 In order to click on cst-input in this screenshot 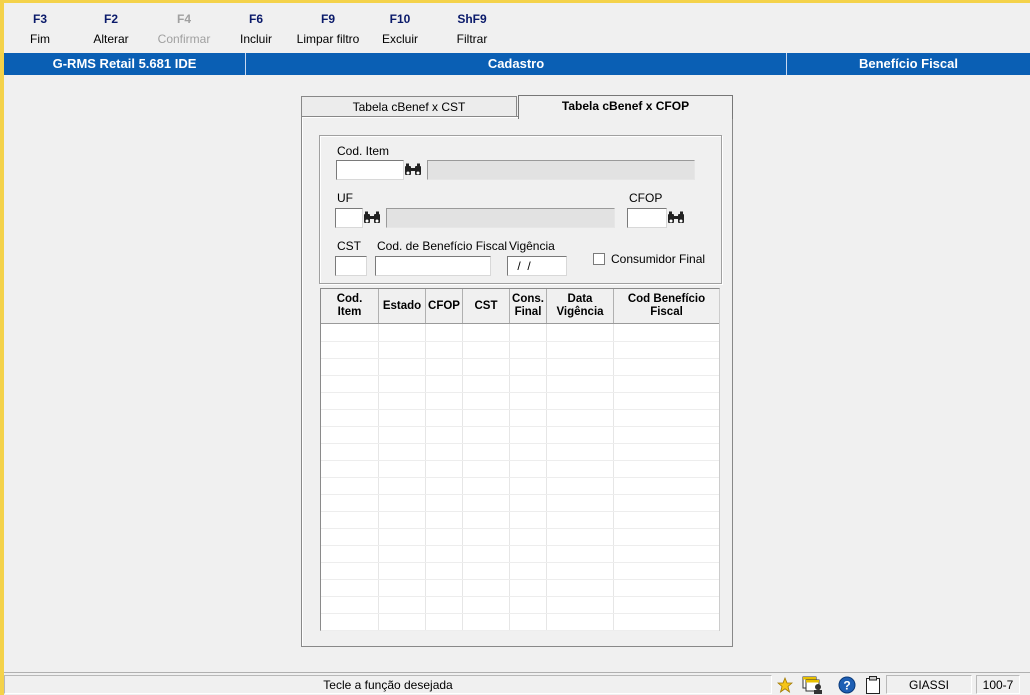, I will do `click(351, 266)`.